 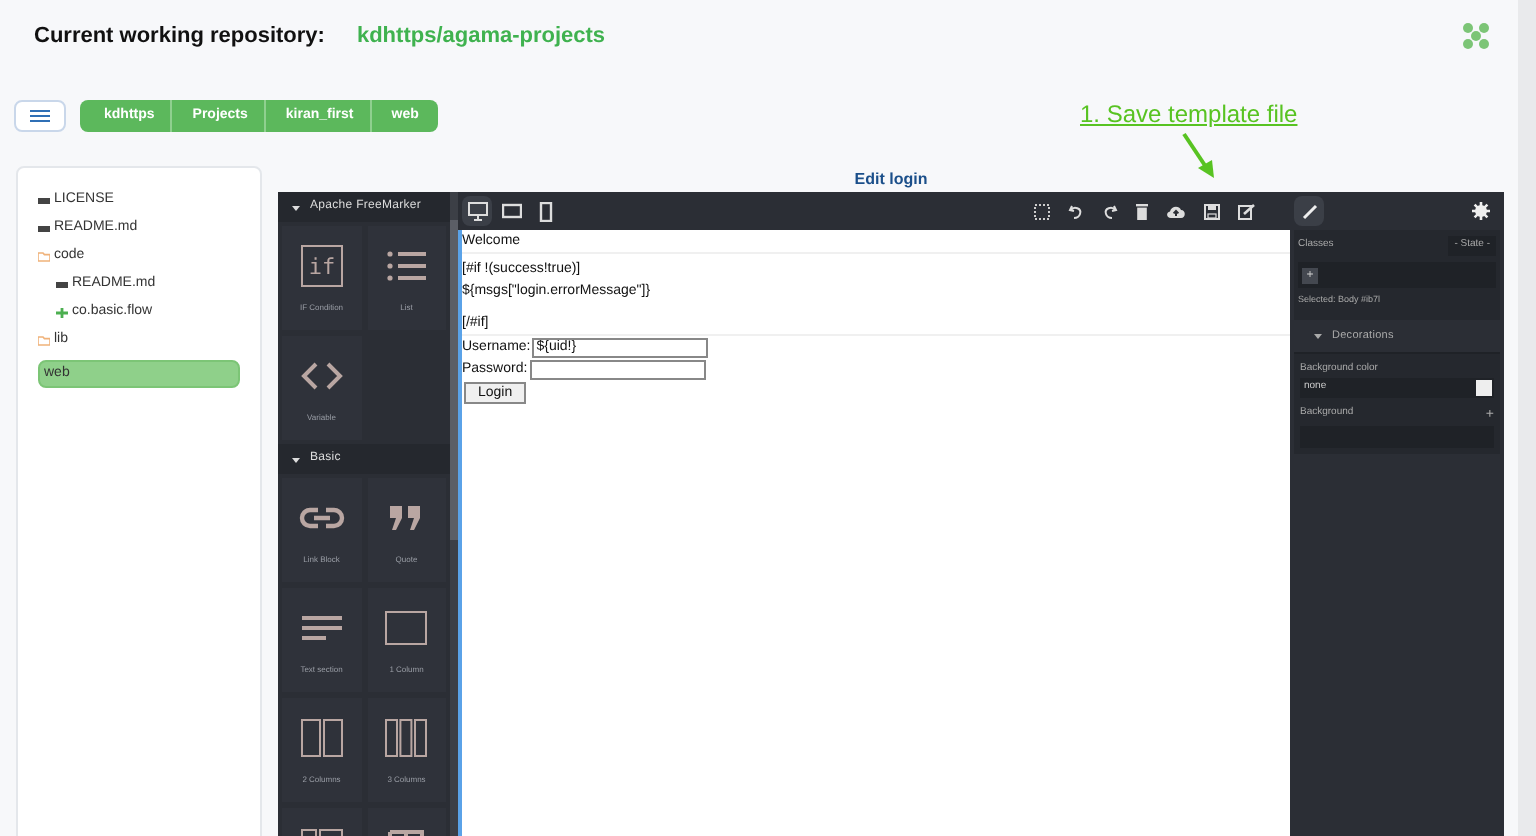 What do you see at coordinates (617, 369) in the screenshot?
I see `password-field` at bounding box center [617, 369].